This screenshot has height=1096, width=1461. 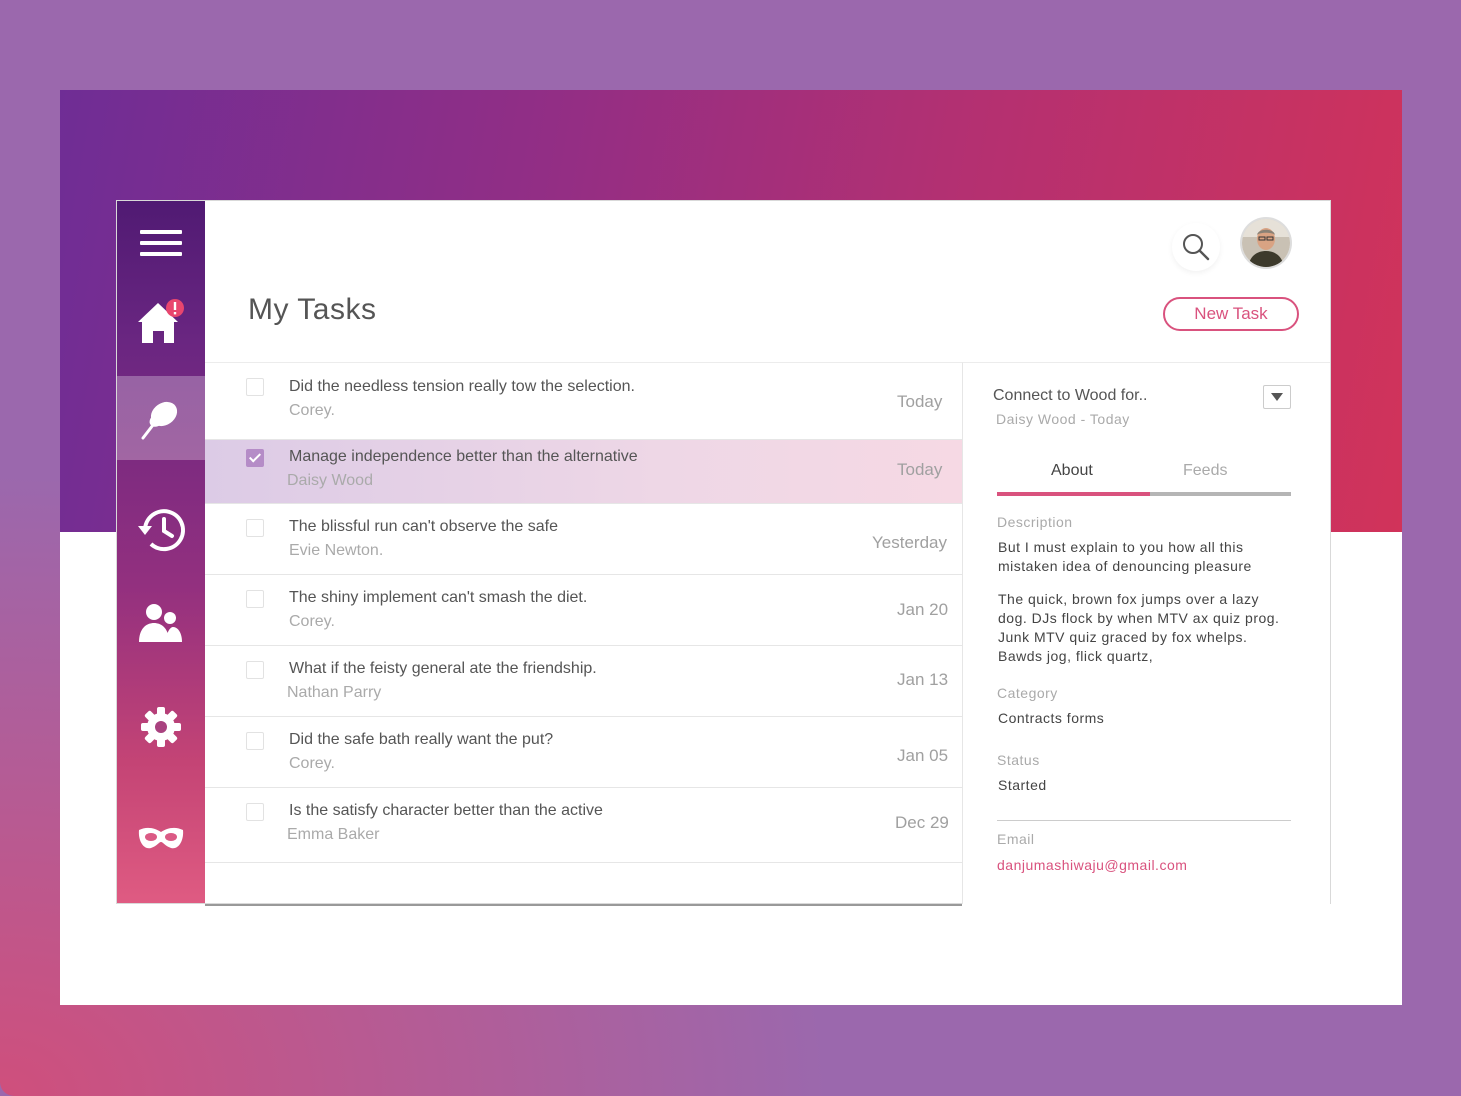 What do you see at coordinates (1092, 865) in the screenshot?
I see `email-link: danjumashiwaju@gmail.com` at bounding box center [1092, 865].